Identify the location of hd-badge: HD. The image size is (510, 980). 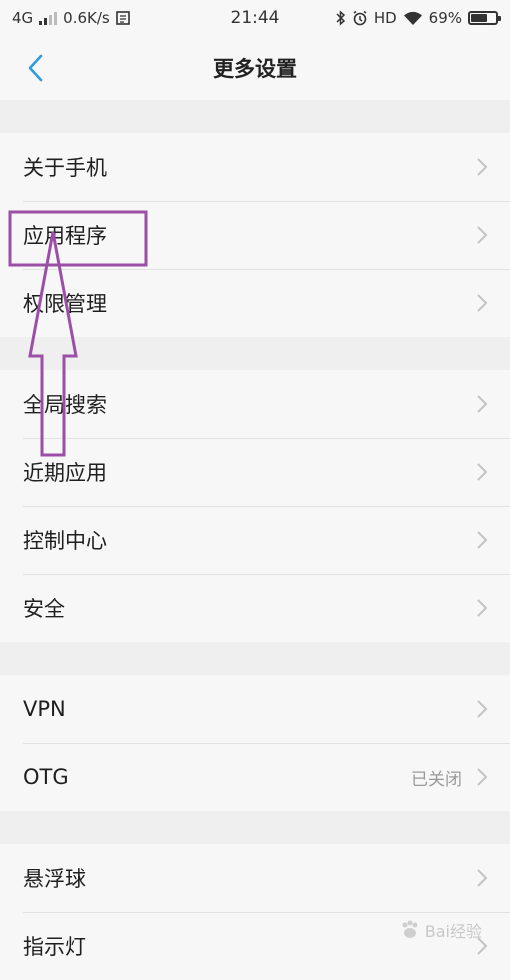
(385, 18).